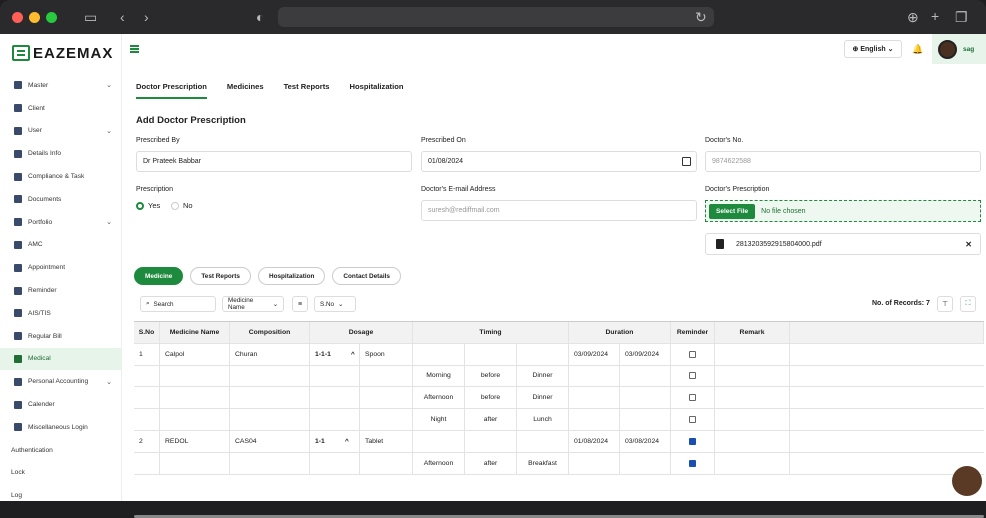  I want to click on sidebar-item-compliance-task: Compliance & Task, so click(61, 176).